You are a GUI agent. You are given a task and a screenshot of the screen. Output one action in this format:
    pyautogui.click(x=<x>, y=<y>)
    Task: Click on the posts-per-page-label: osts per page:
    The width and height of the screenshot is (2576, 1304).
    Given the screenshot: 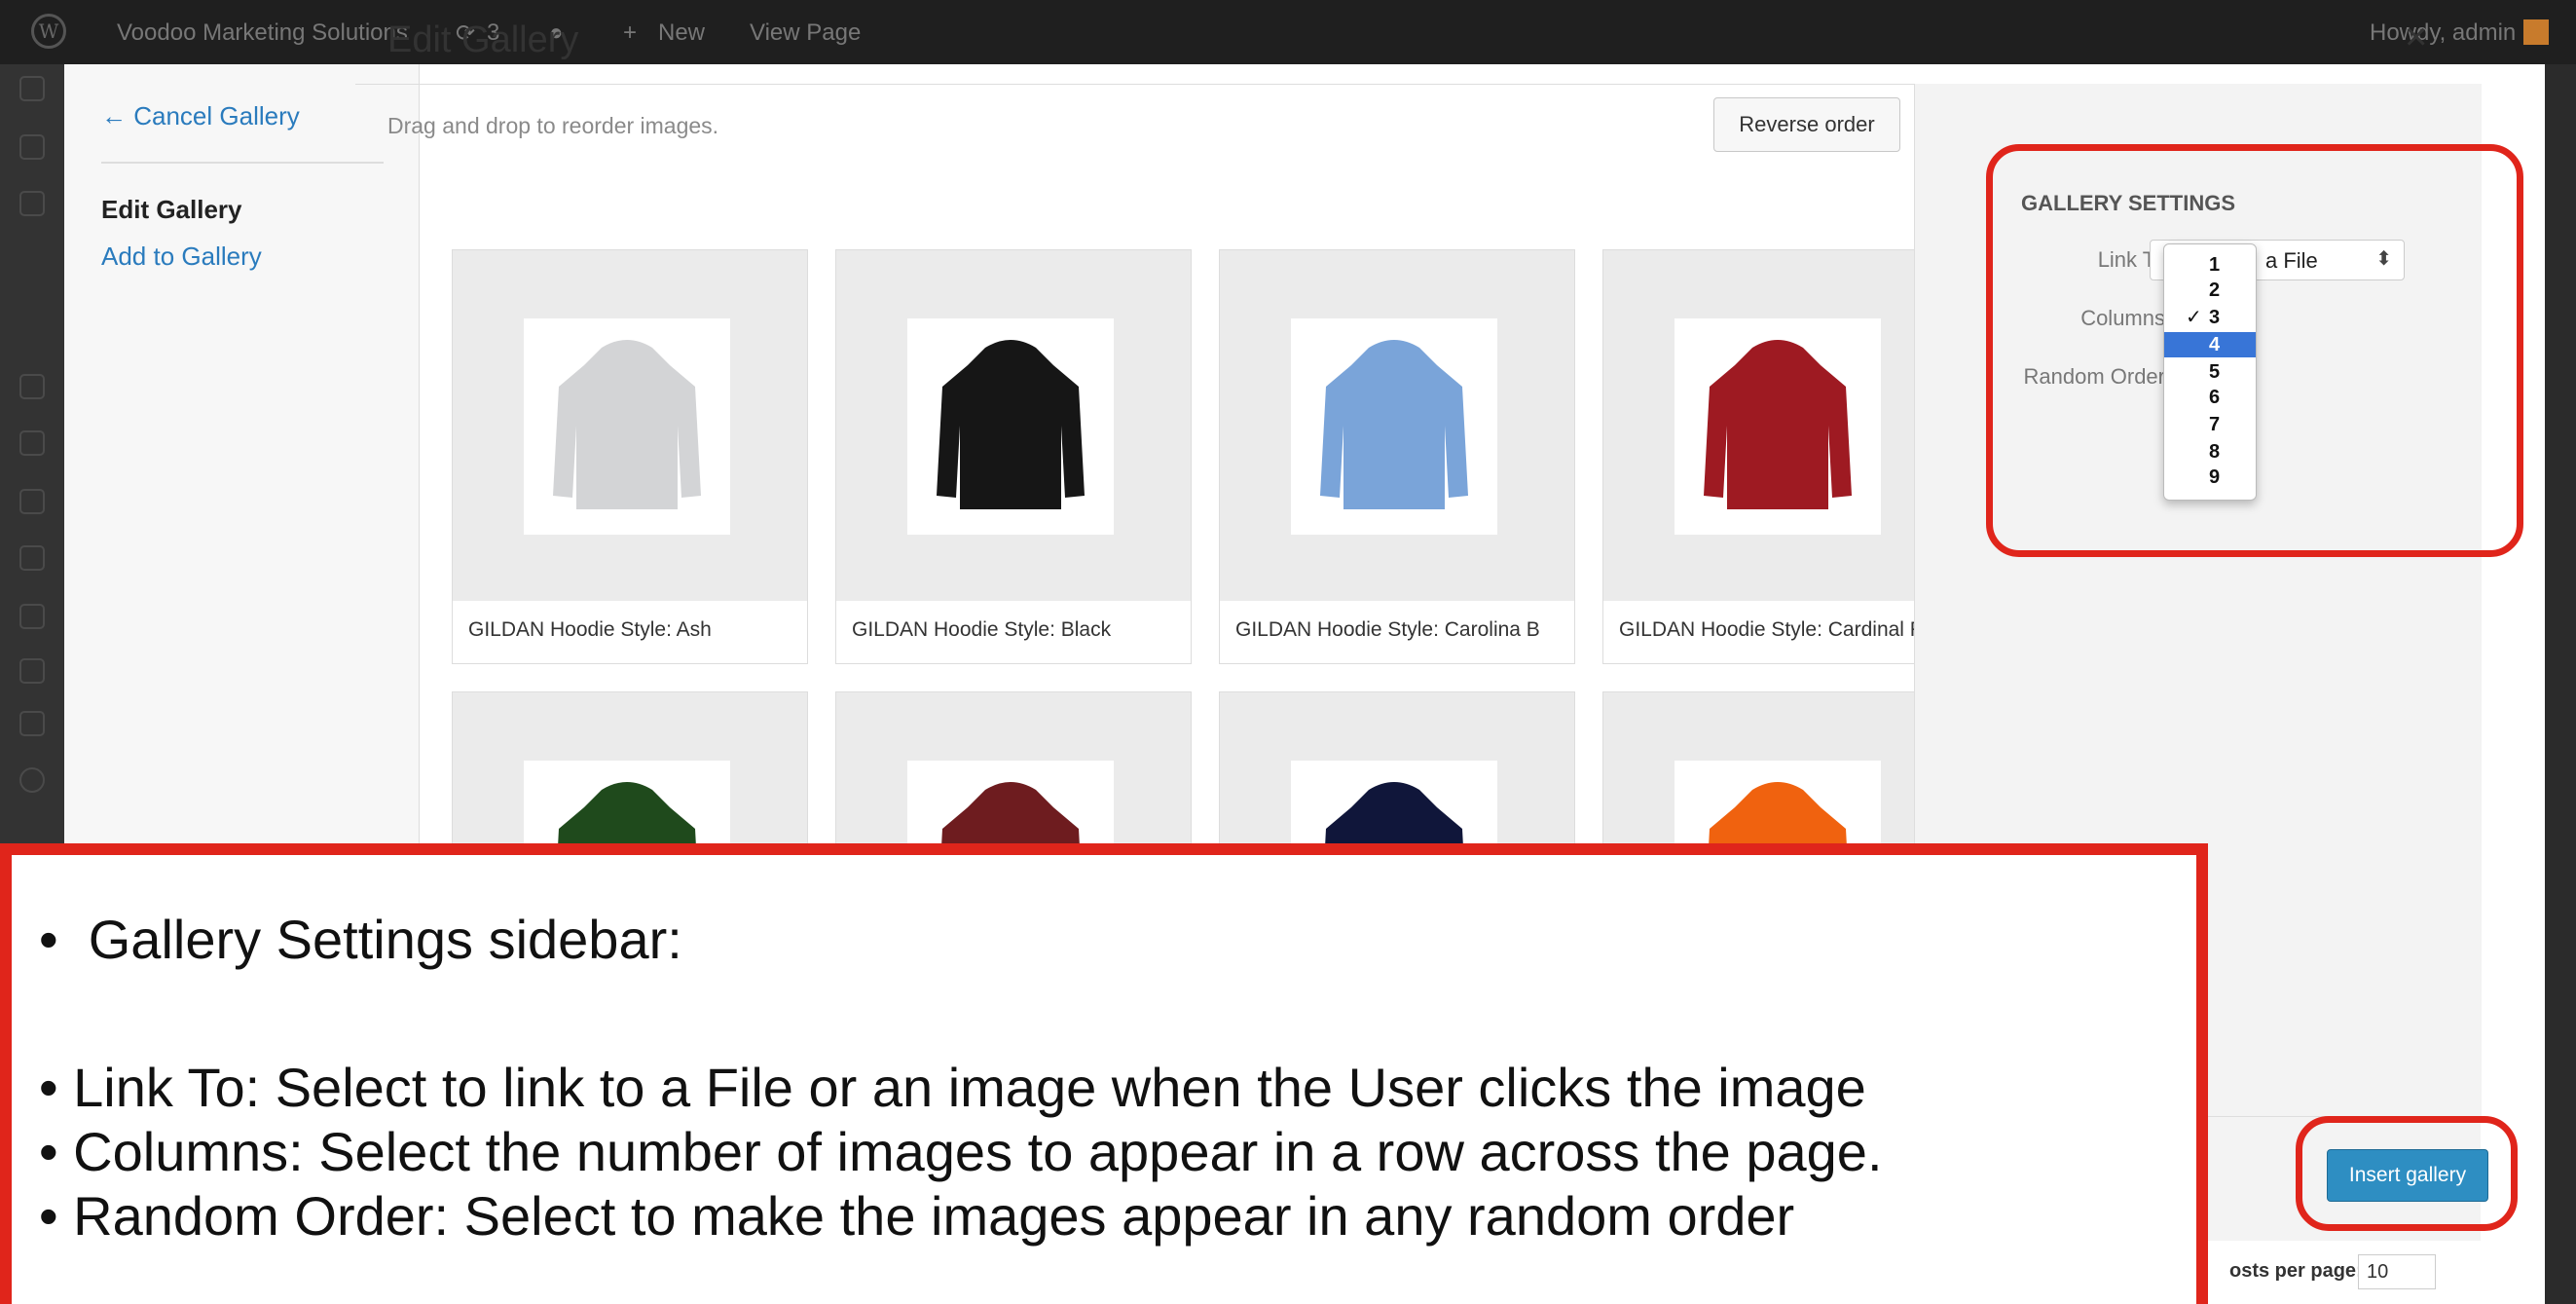 What is the action you would take?
    pyautogui.click(x=2296, y=1271)
    